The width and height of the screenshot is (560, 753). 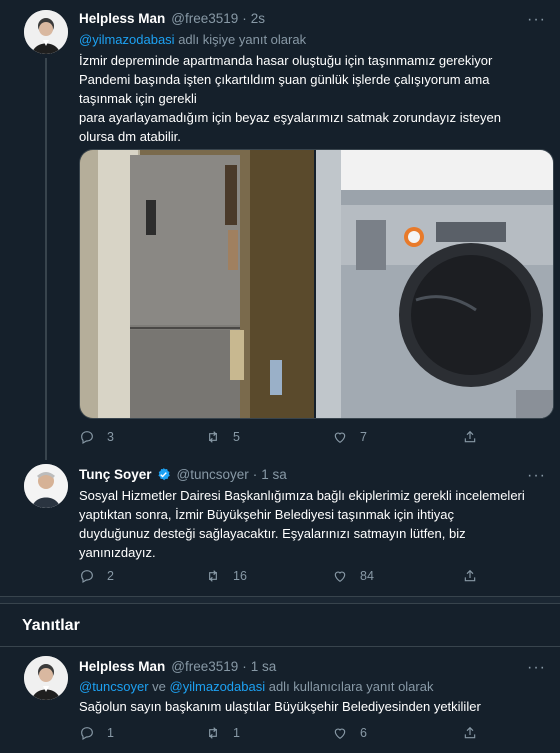 What do you see at coordinates (138, 98) in the screenshot?
I see `tweet-text-line: taşınmak için gerekli` at bounding box center [138, 98].